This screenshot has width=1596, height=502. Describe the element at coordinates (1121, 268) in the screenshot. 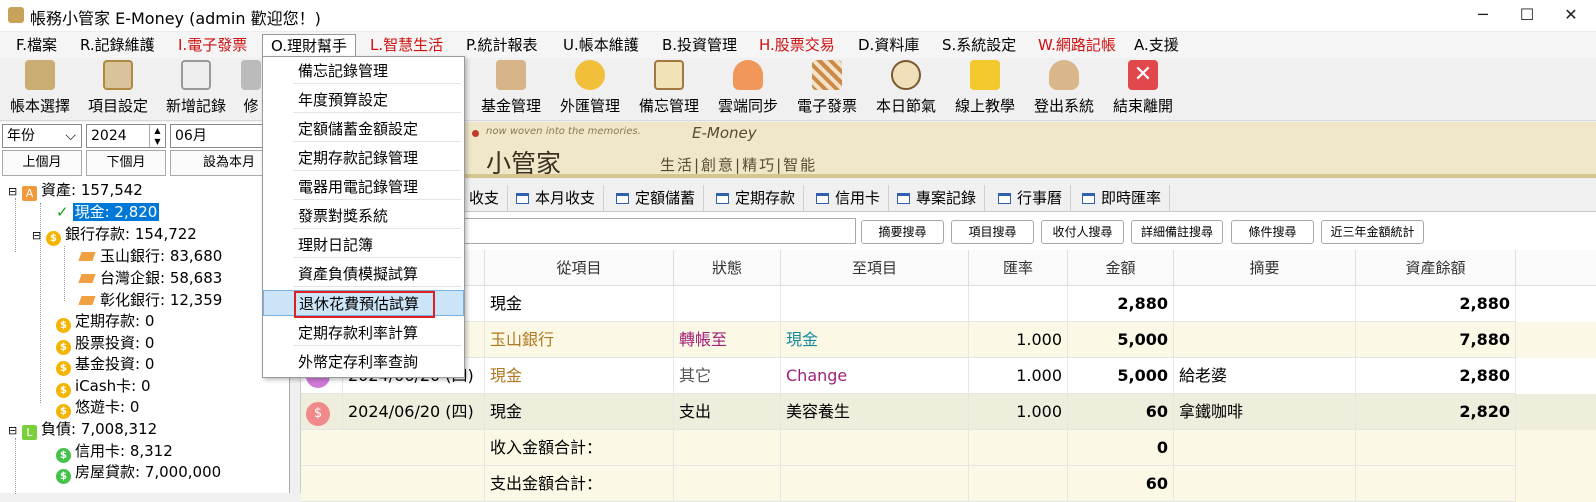

I see `column-header-amount: 金額` at that location.